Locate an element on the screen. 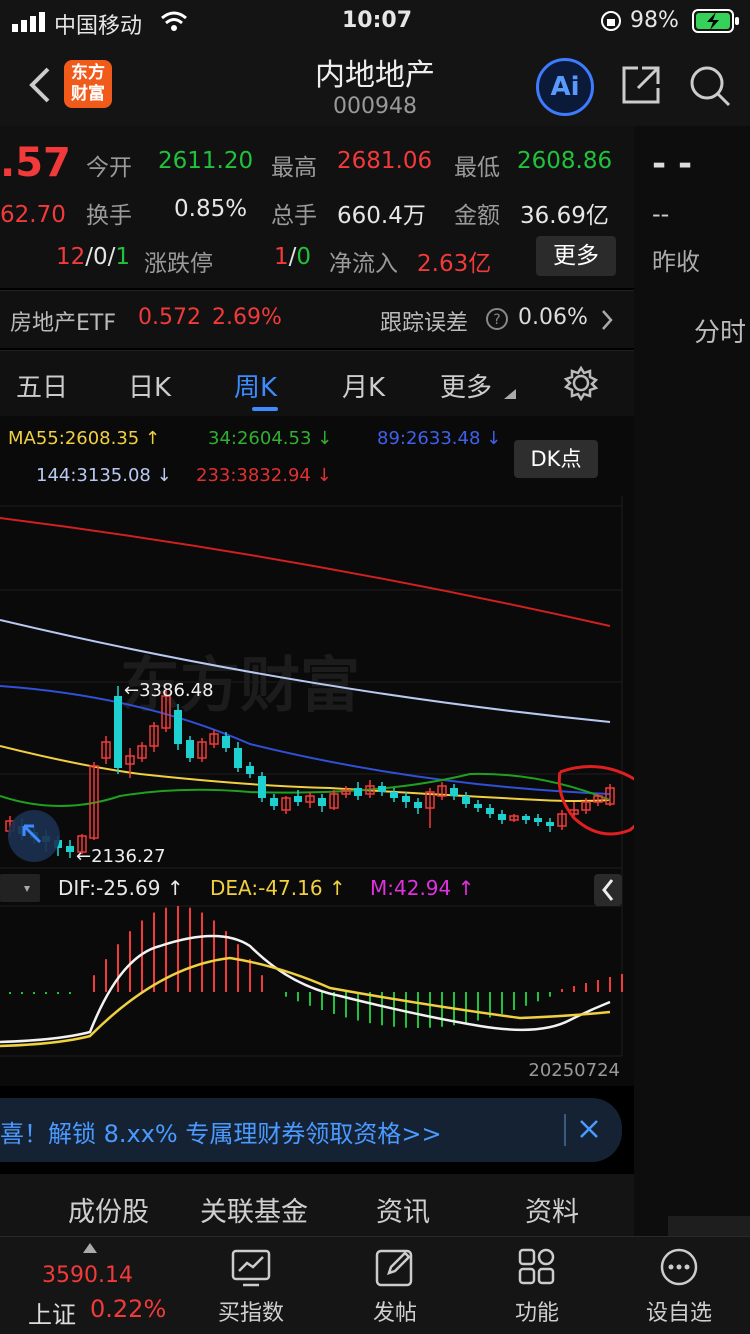 This screenshot has height=1334, width=750. amount-value: 36.69亿 is located at coordinates (564, 216).